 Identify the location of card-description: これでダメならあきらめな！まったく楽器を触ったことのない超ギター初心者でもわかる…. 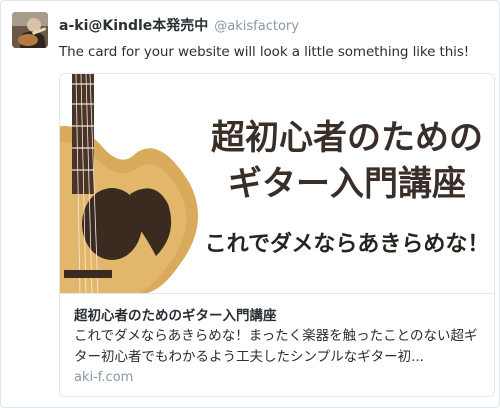
(276, 346).